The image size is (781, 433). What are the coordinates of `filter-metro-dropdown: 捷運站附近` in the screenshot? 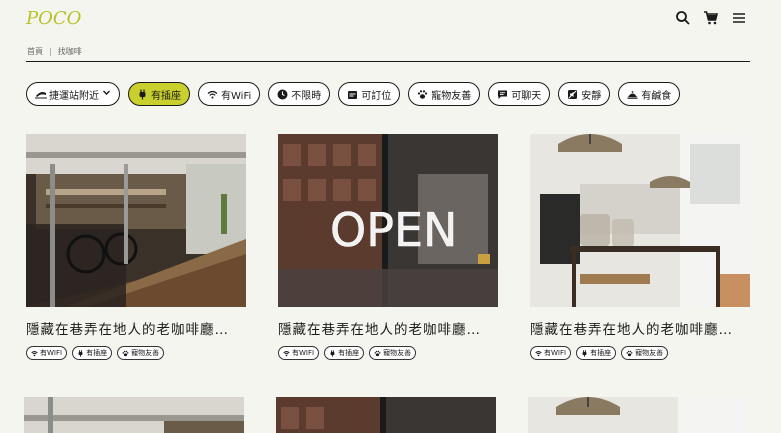 It's located at (73, 94).